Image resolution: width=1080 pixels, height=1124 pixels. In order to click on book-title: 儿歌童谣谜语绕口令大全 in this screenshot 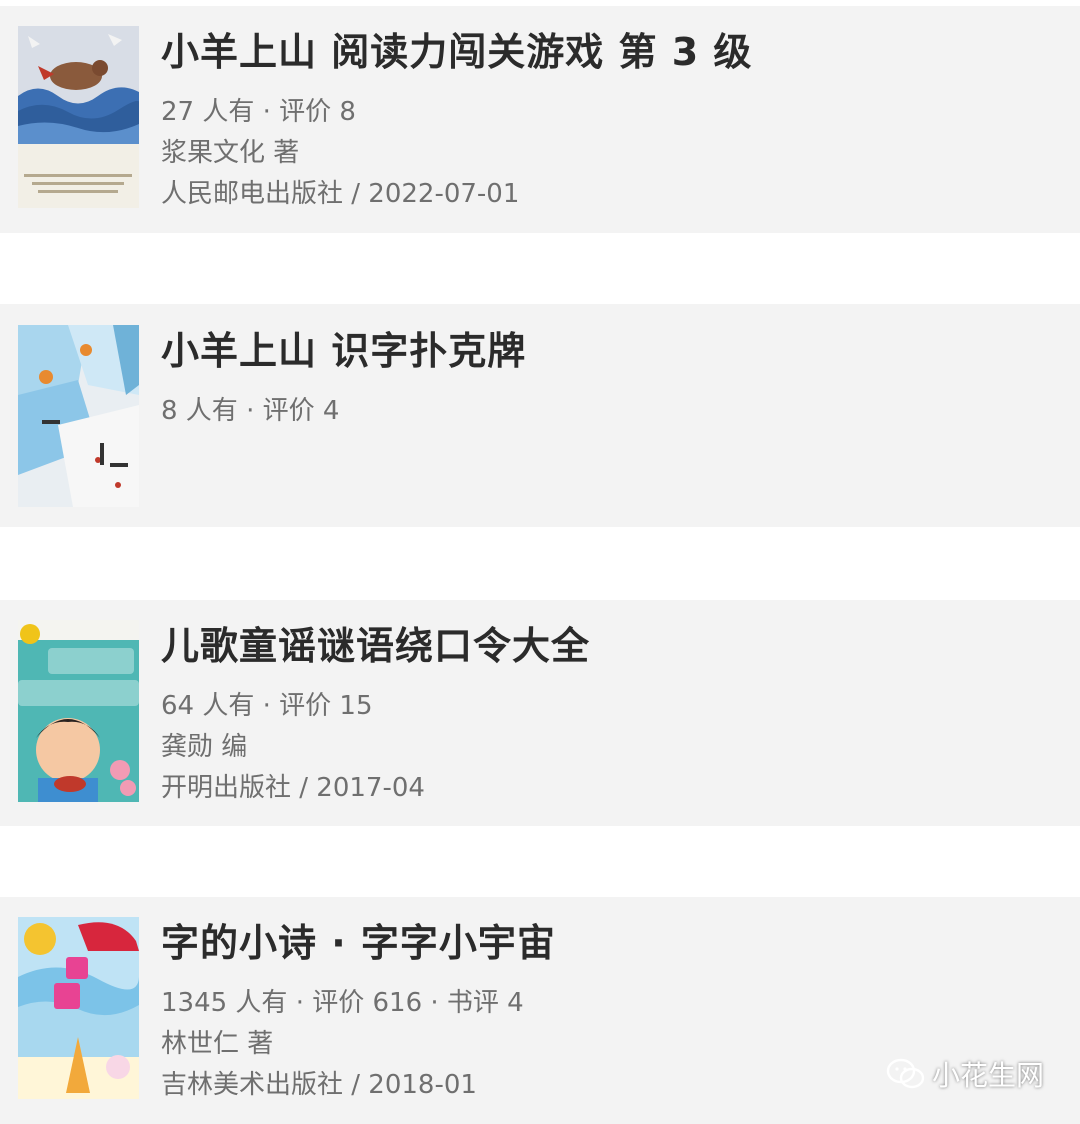, I will do `click(610, 646)`.